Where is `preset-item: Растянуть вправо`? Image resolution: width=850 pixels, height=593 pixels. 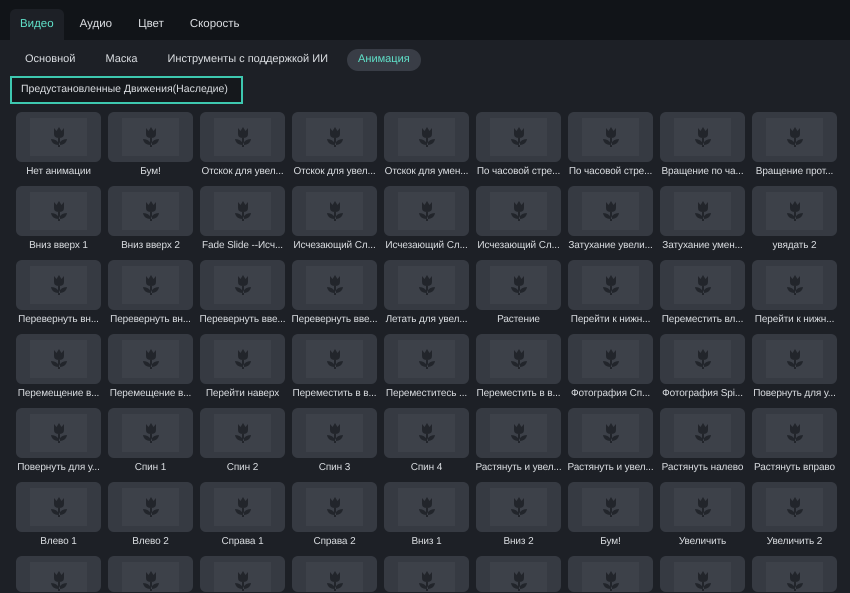 preset-item: Растянуть вправо is located at coordinates (794, 443).